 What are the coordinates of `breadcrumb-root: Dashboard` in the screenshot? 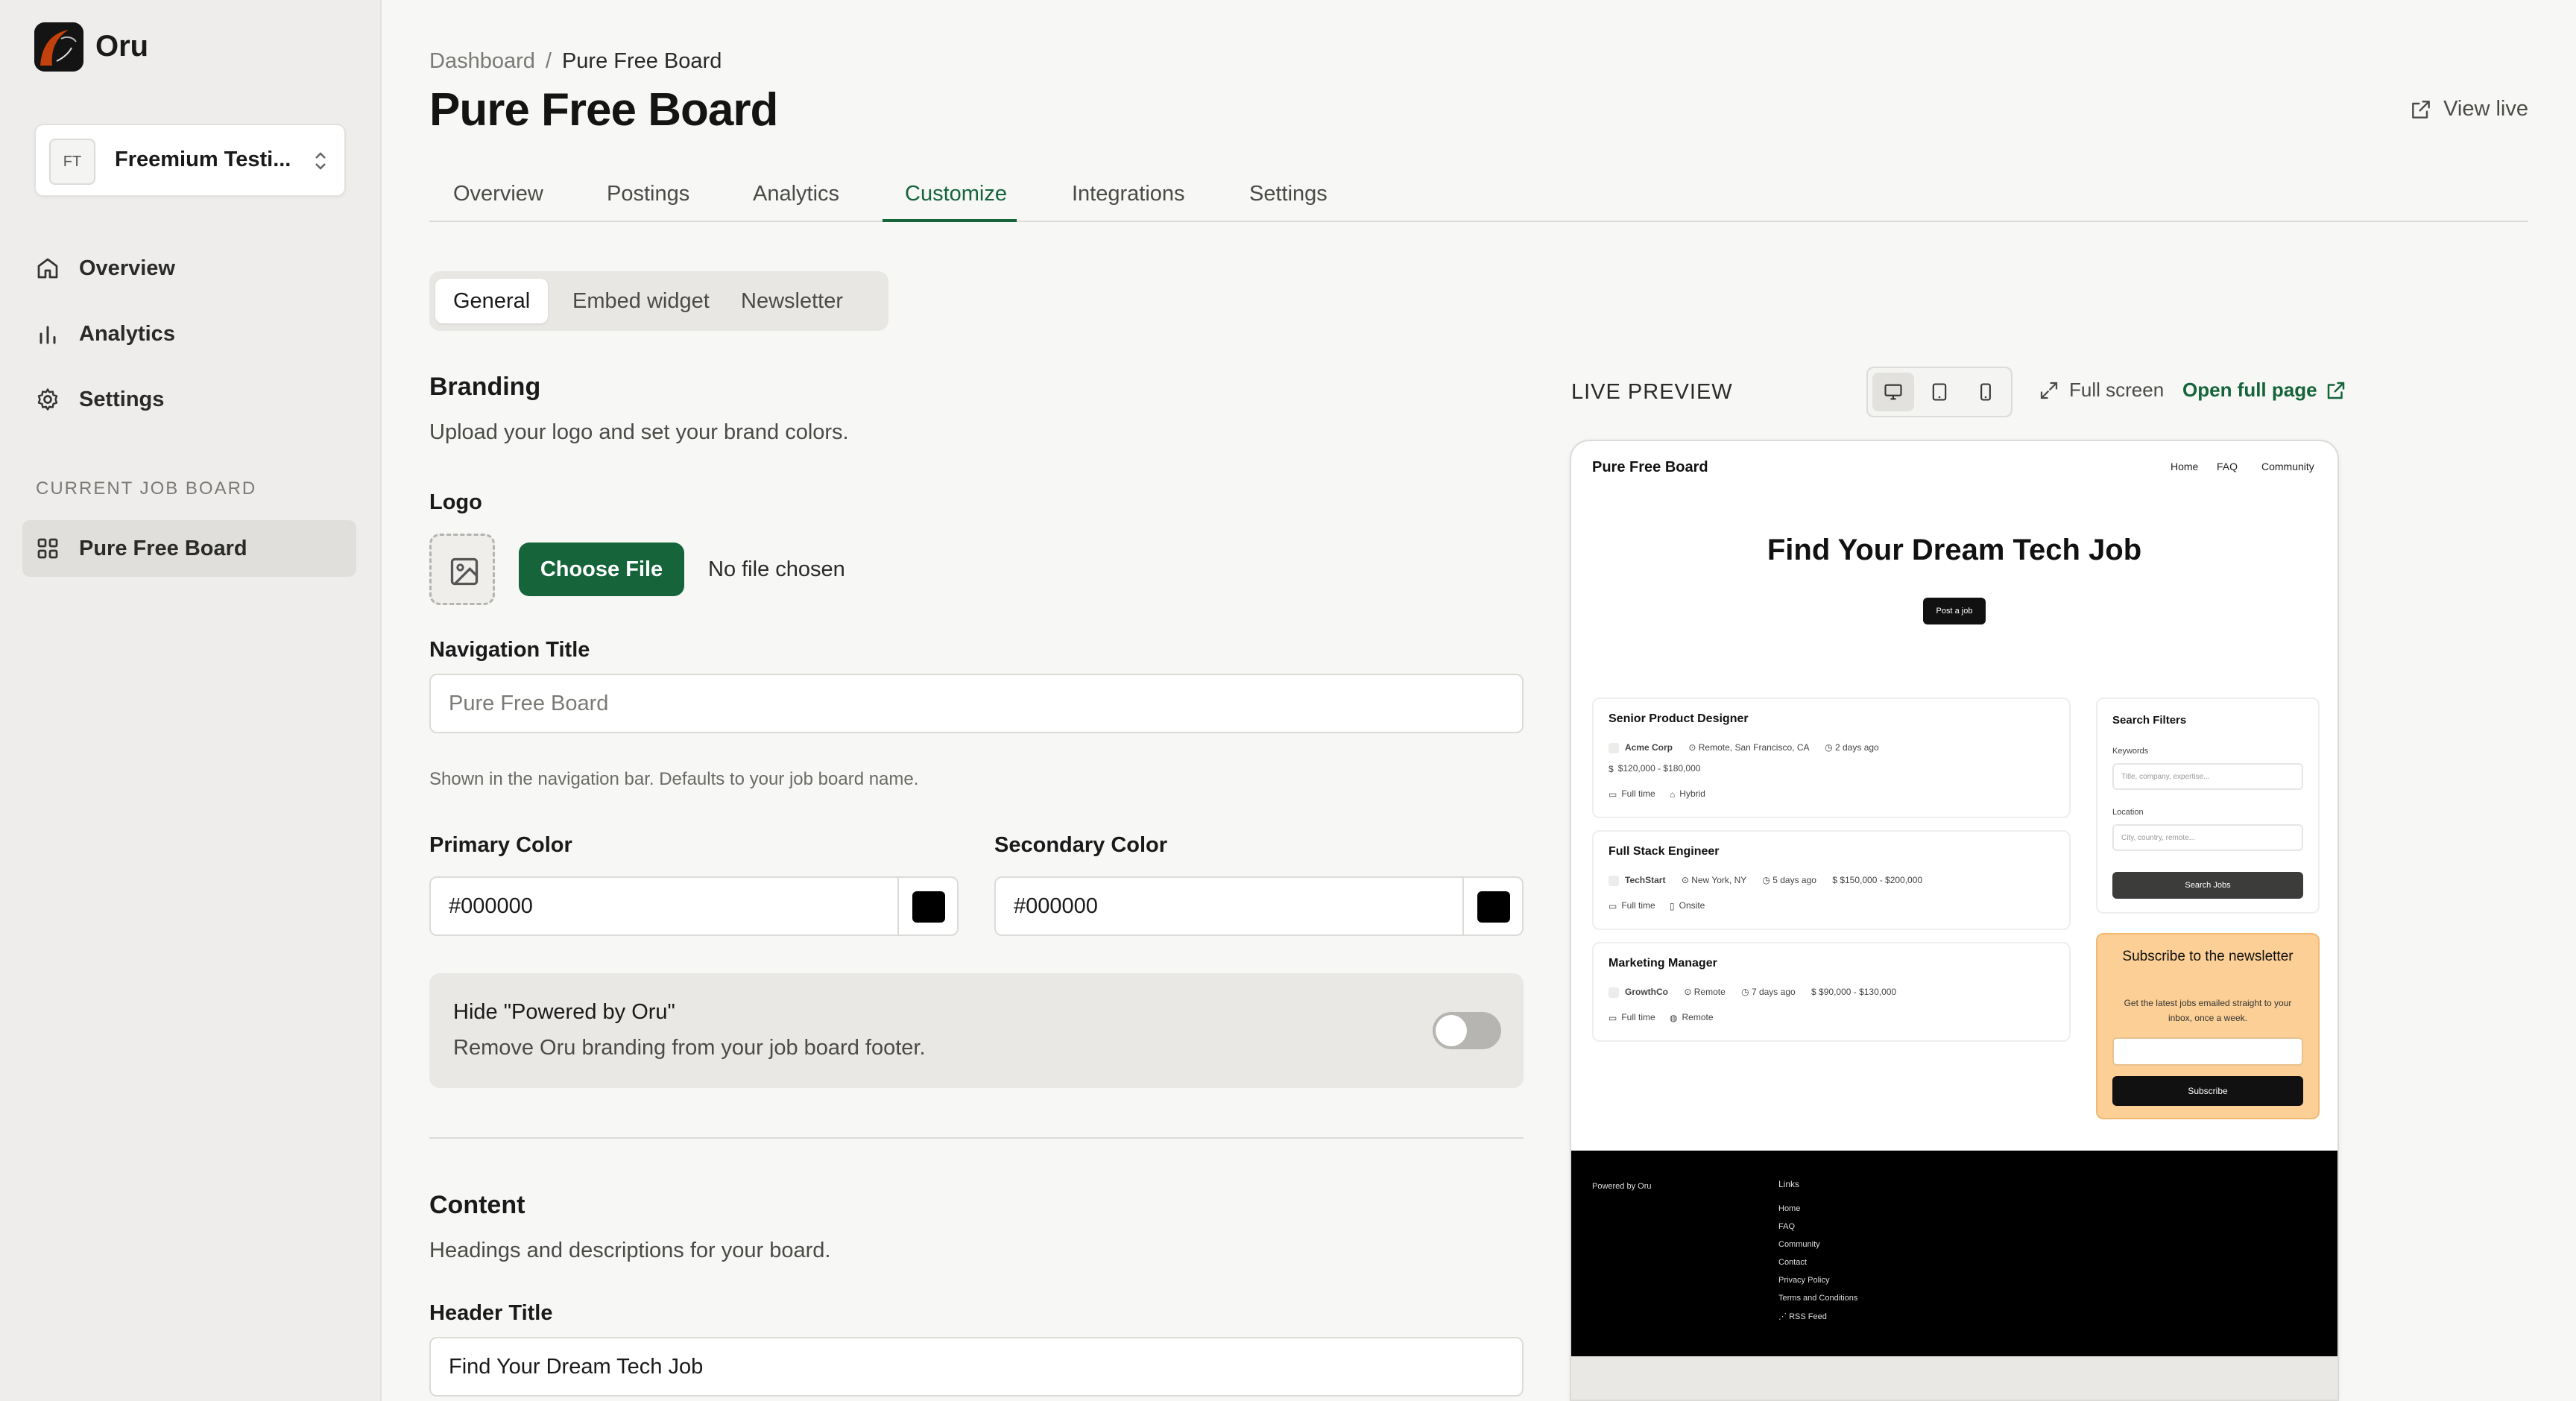 It's located at (482, 61).